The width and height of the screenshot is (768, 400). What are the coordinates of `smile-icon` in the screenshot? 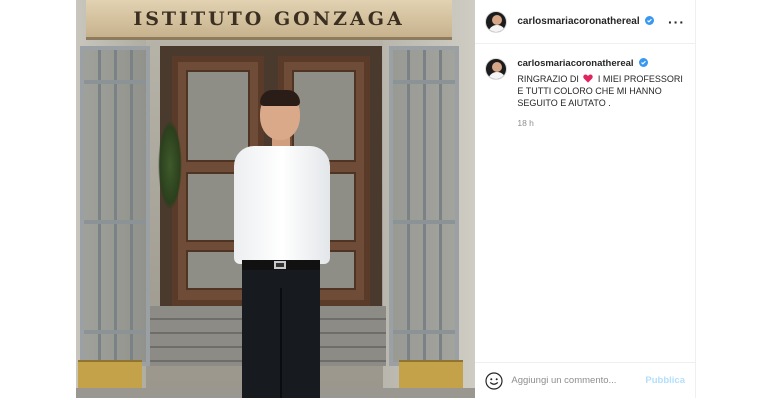 It's located at (494, 380).